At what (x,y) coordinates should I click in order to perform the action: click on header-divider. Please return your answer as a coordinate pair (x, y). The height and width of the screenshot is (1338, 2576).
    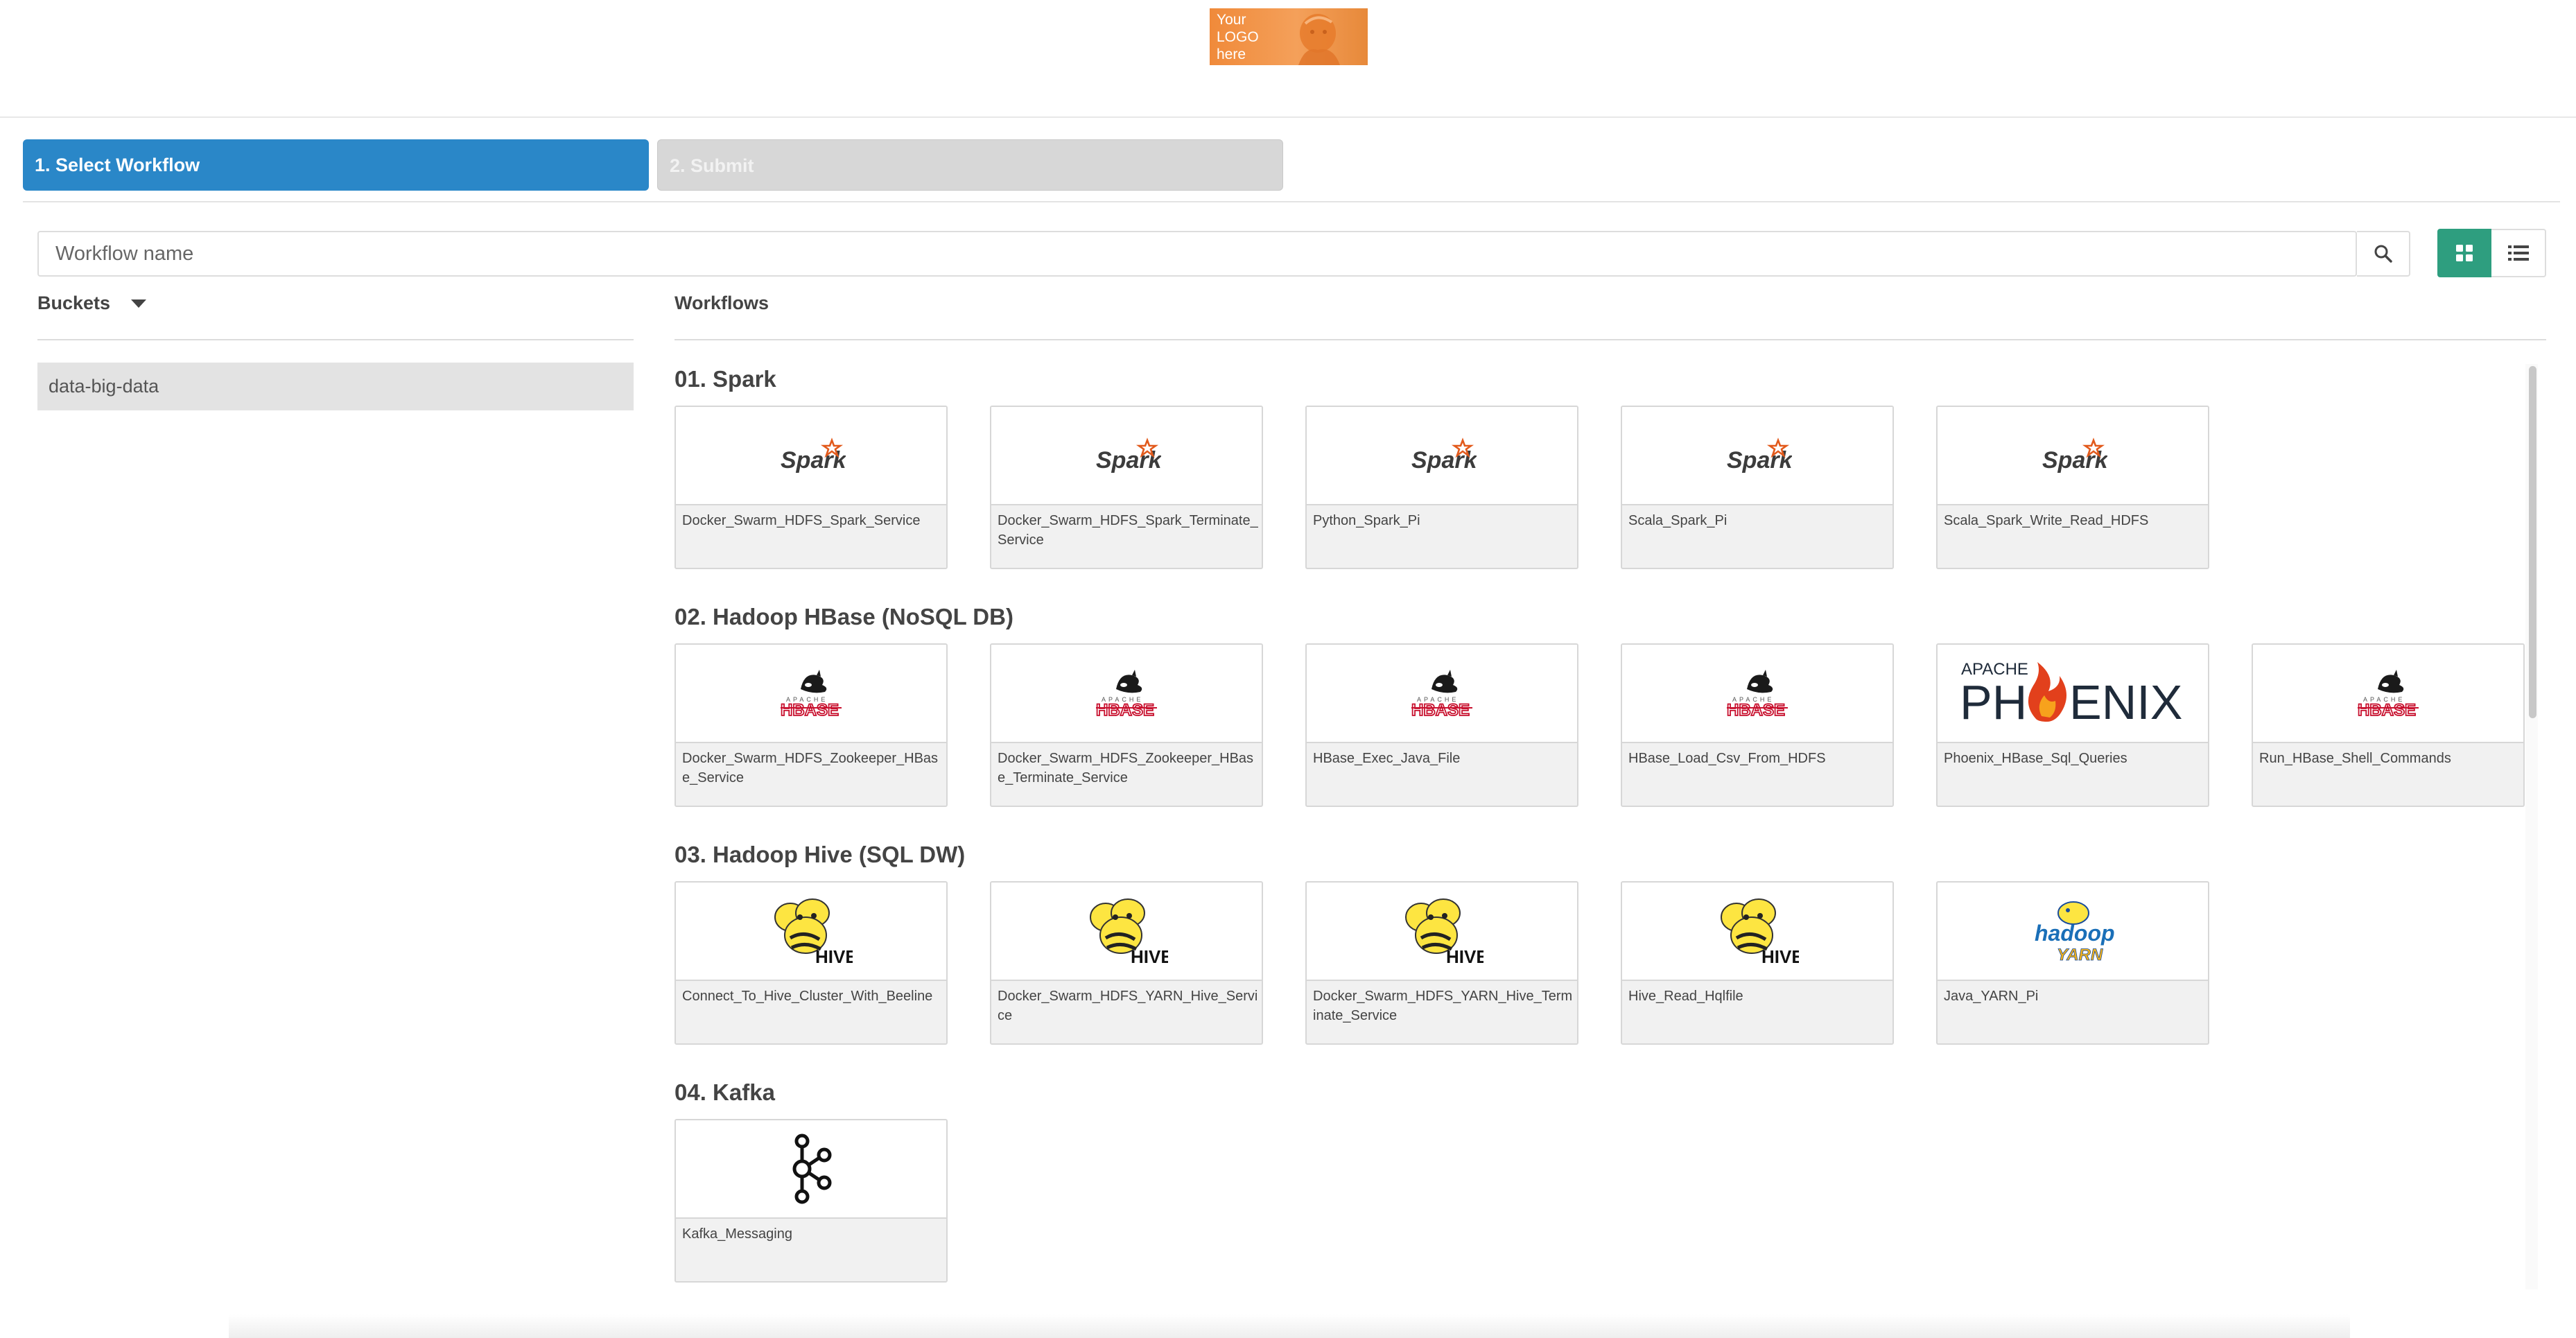
    Looking at the image, I should click on (1288, 117).